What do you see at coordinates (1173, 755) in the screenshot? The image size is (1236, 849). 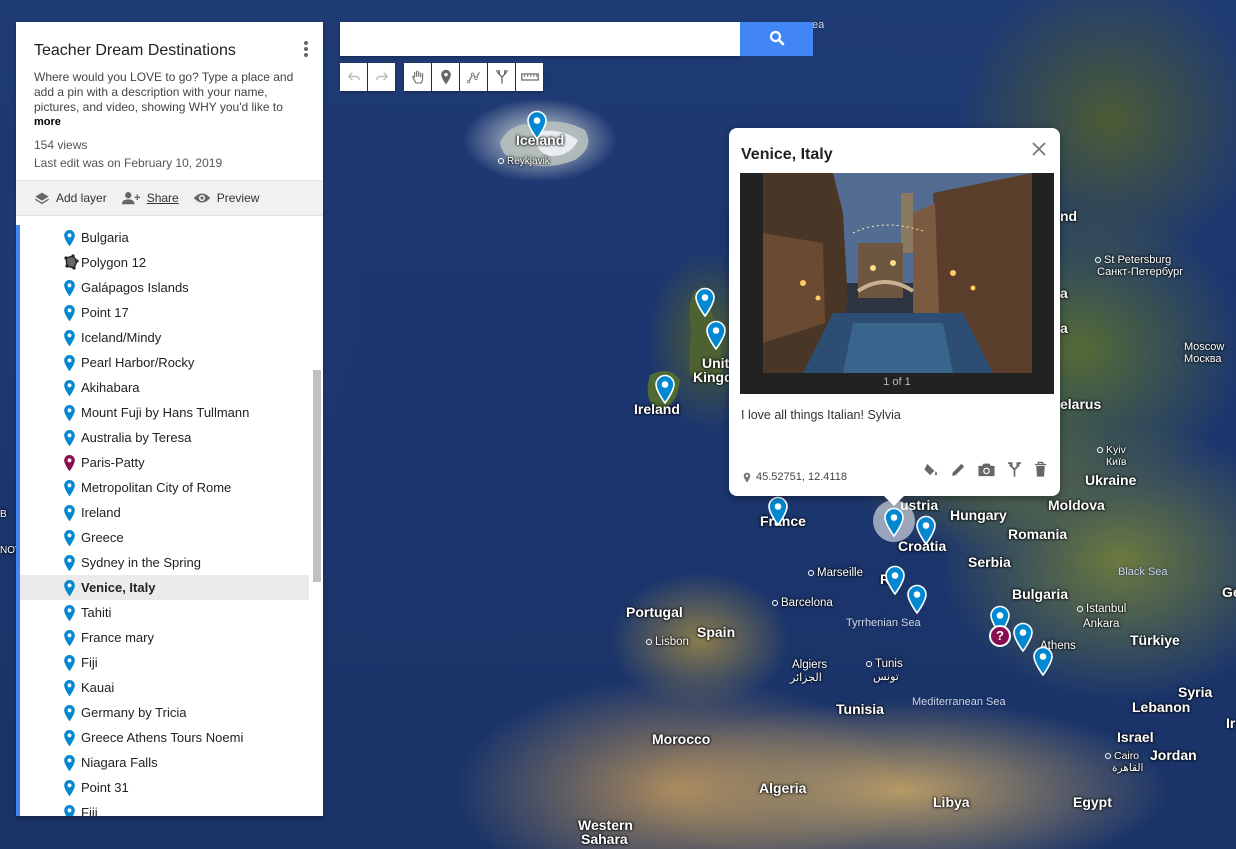 I see `map-label-jordan: Jordan` at bounding box center [1173, 755].